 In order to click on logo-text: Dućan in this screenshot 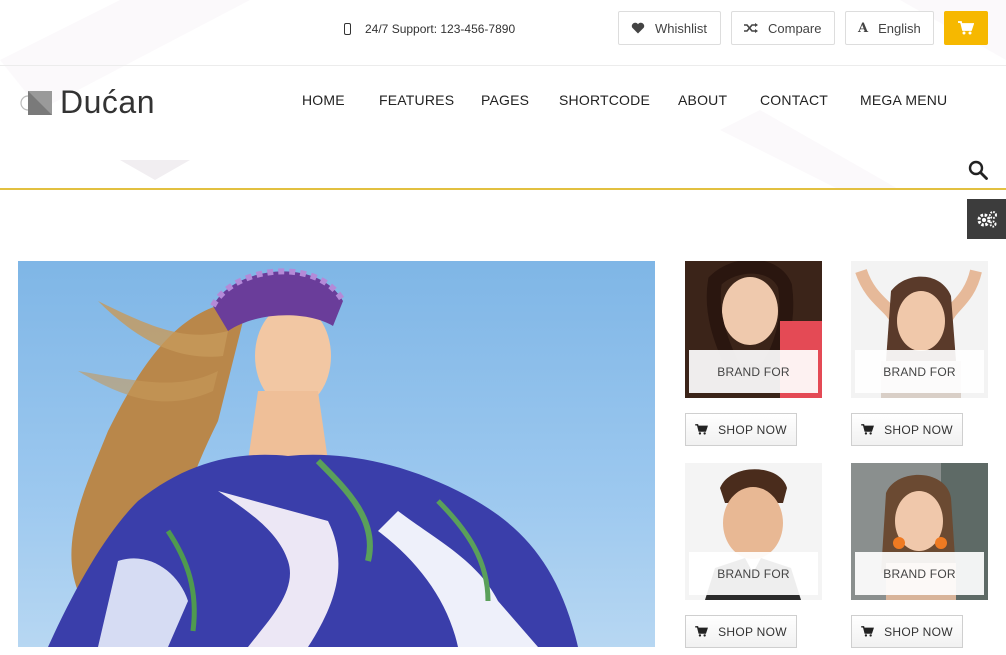, I will do `click(107, 102)`.